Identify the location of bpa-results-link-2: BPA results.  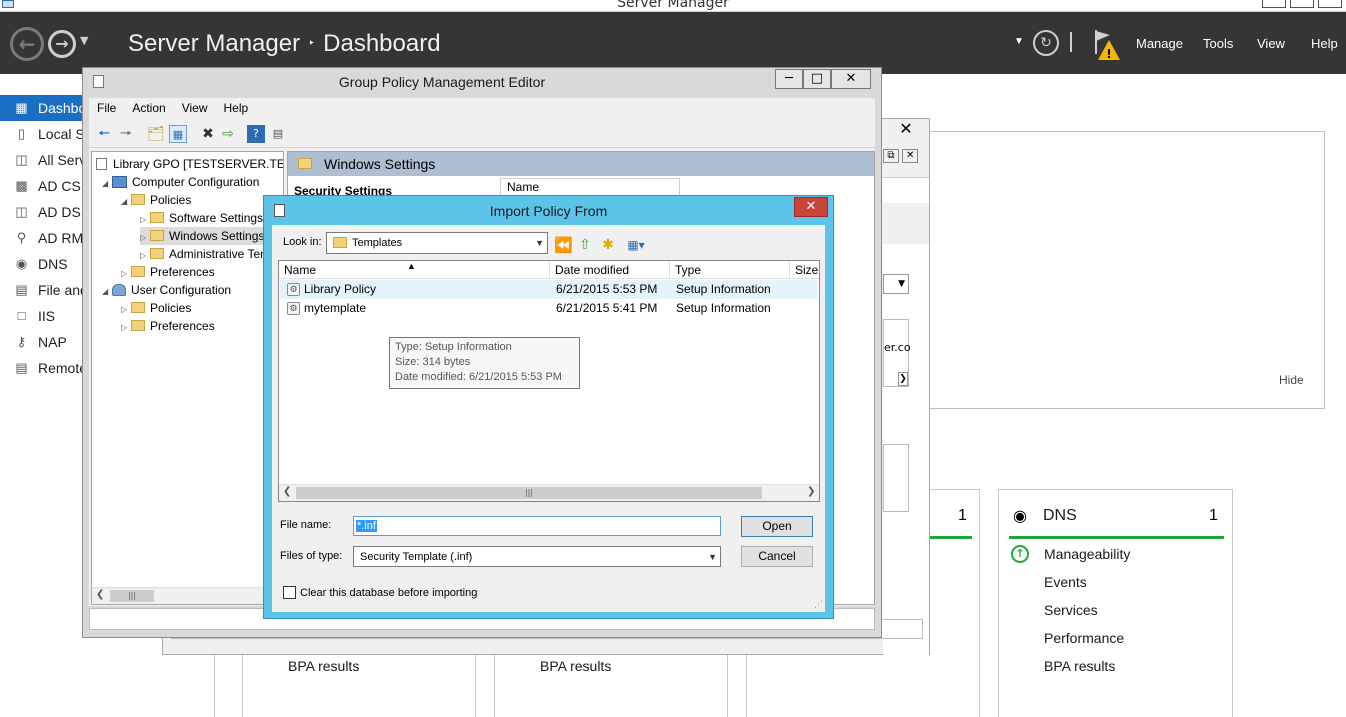
(575, 666).